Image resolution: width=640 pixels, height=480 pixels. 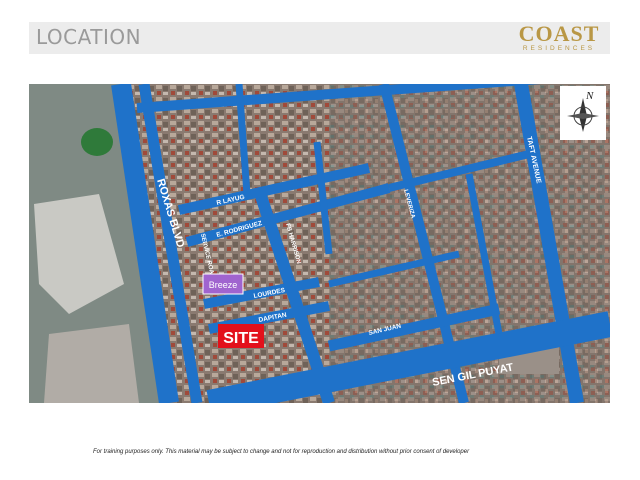 What do you see at coordinates (319, 38) in the screenshot?
I see `header-bar: LOCATION COAST RESIDENCES` at bounding box center [319, 38].